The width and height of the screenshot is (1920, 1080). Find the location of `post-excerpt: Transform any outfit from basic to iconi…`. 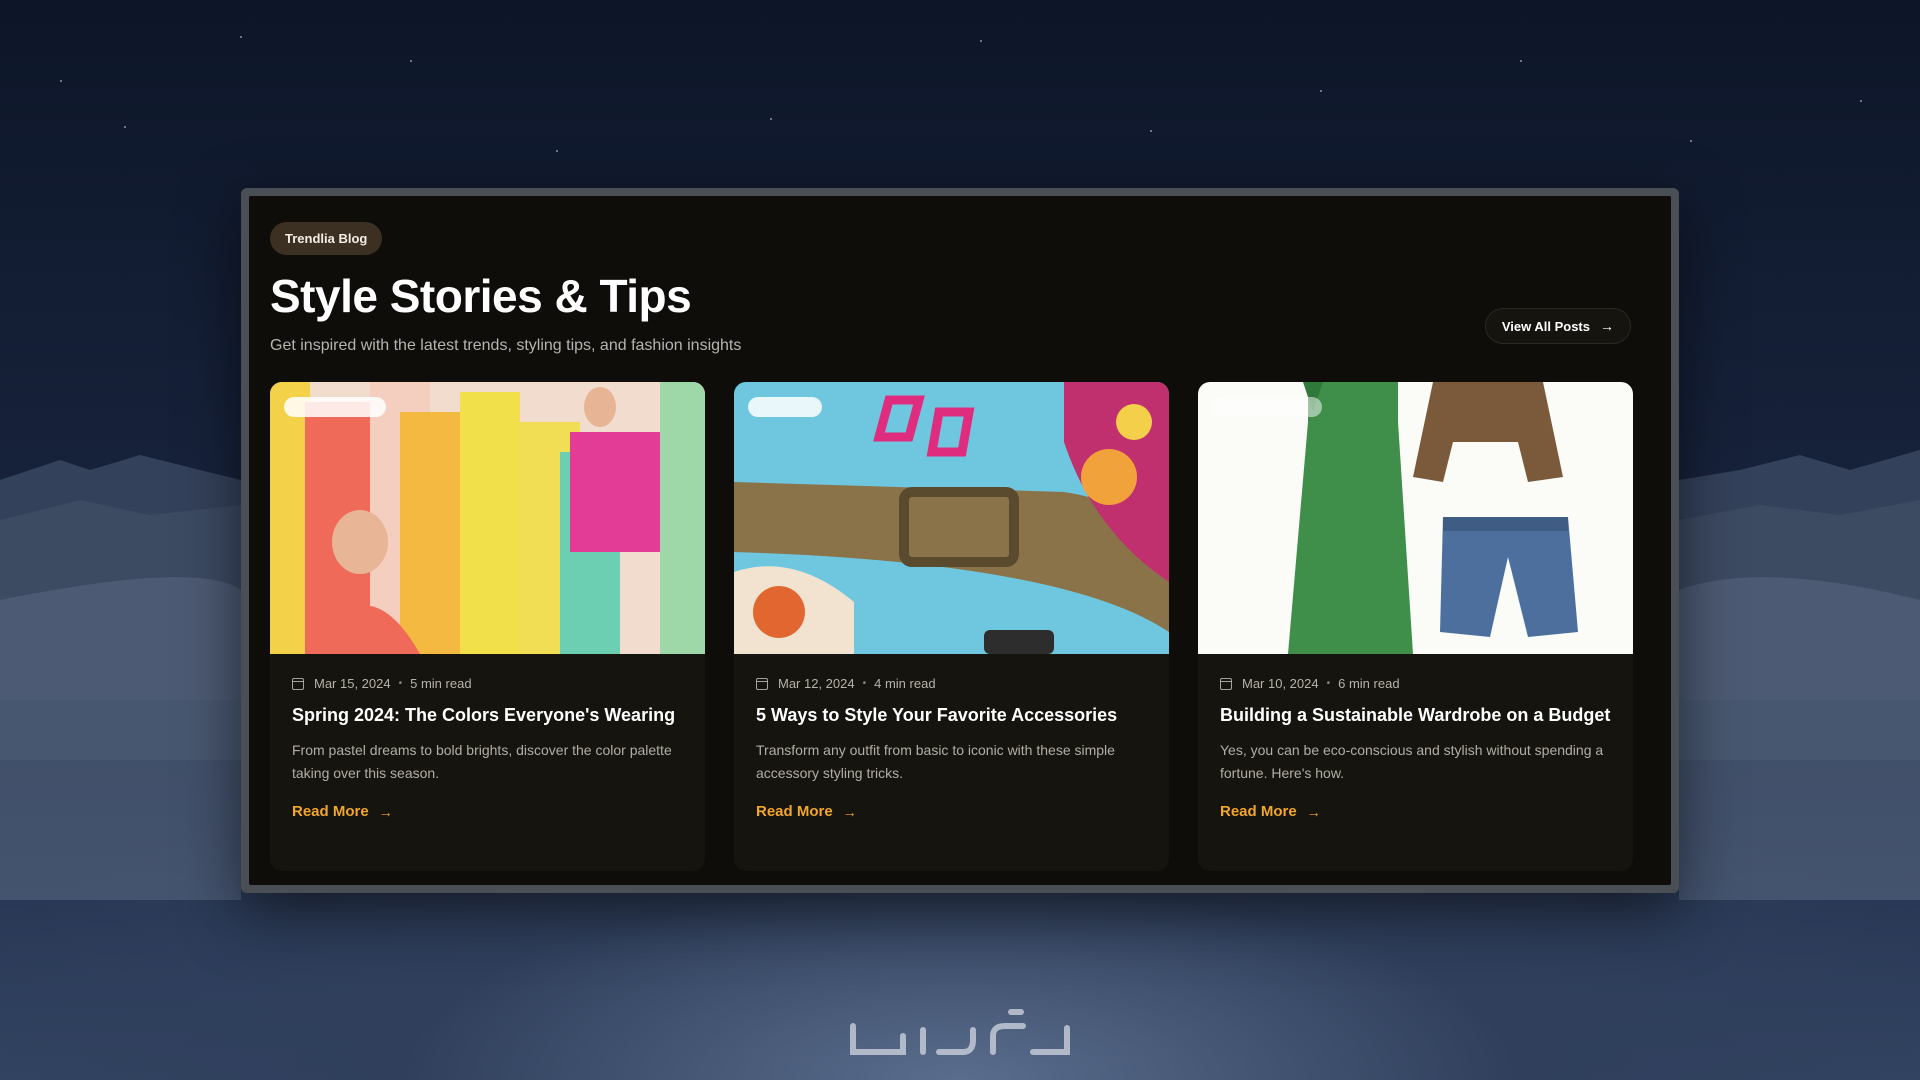

post-excerpt: Transform any outfit from basic to iconi… is located at coordinates (935, 761).